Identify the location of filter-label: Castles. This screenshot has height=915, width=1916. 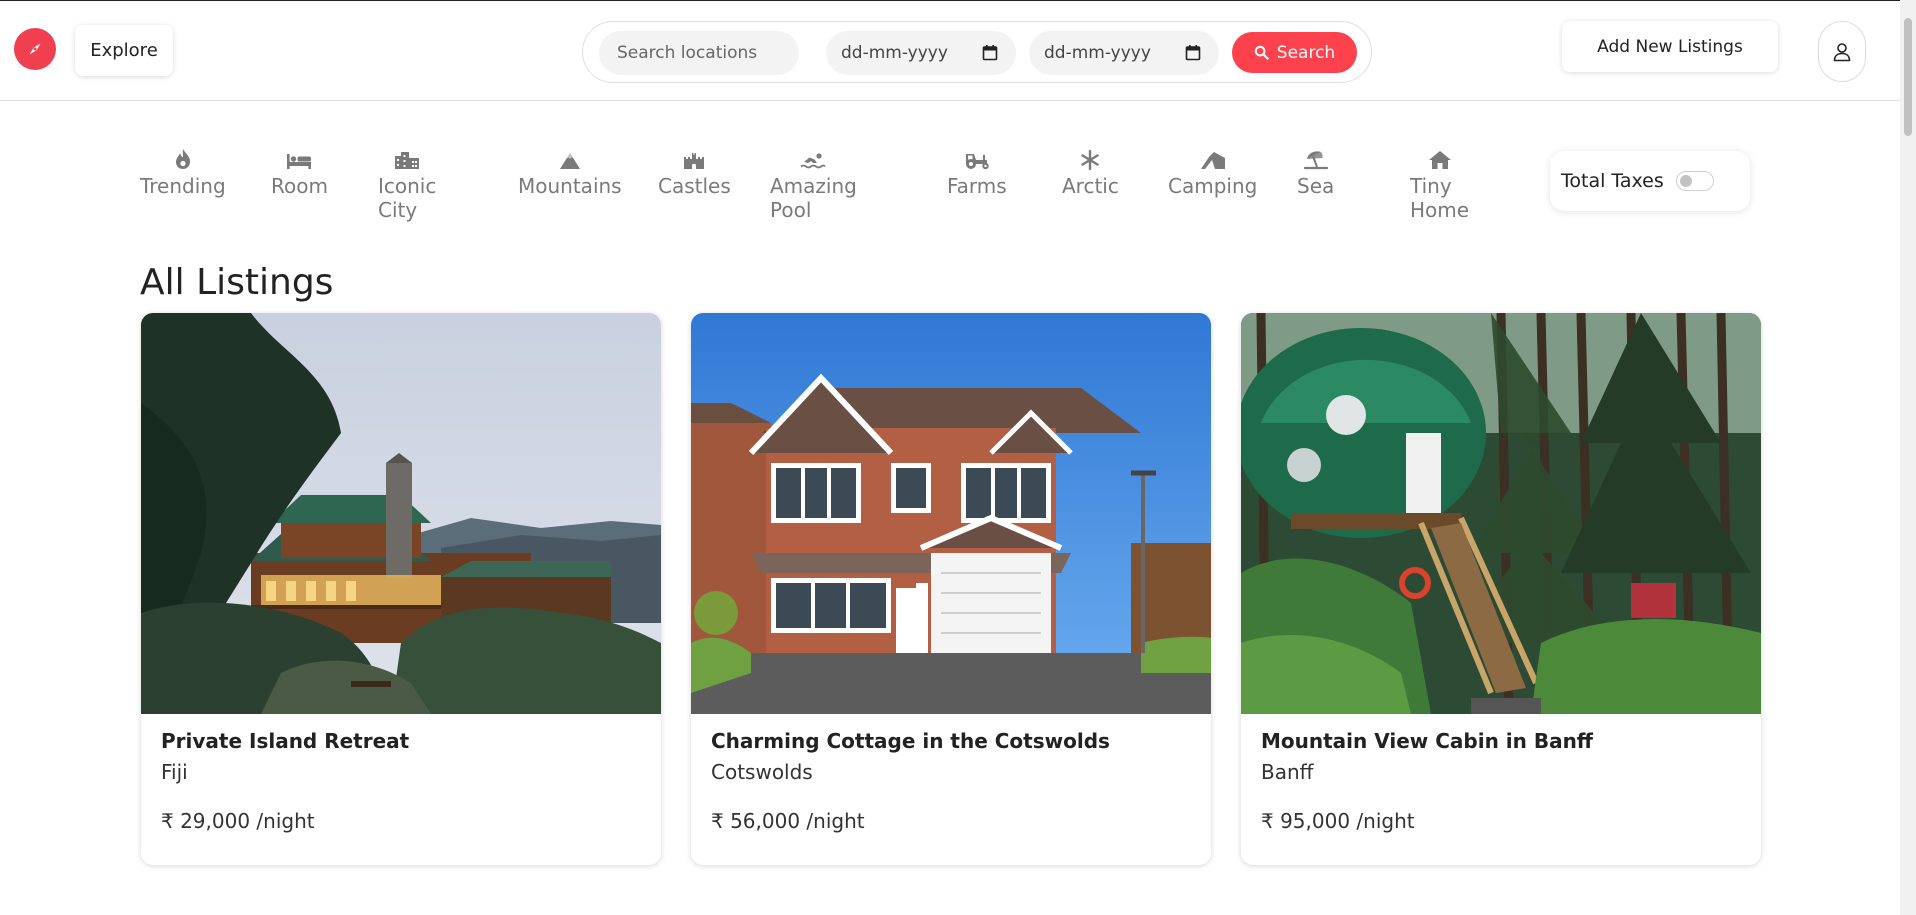
(694, 186).